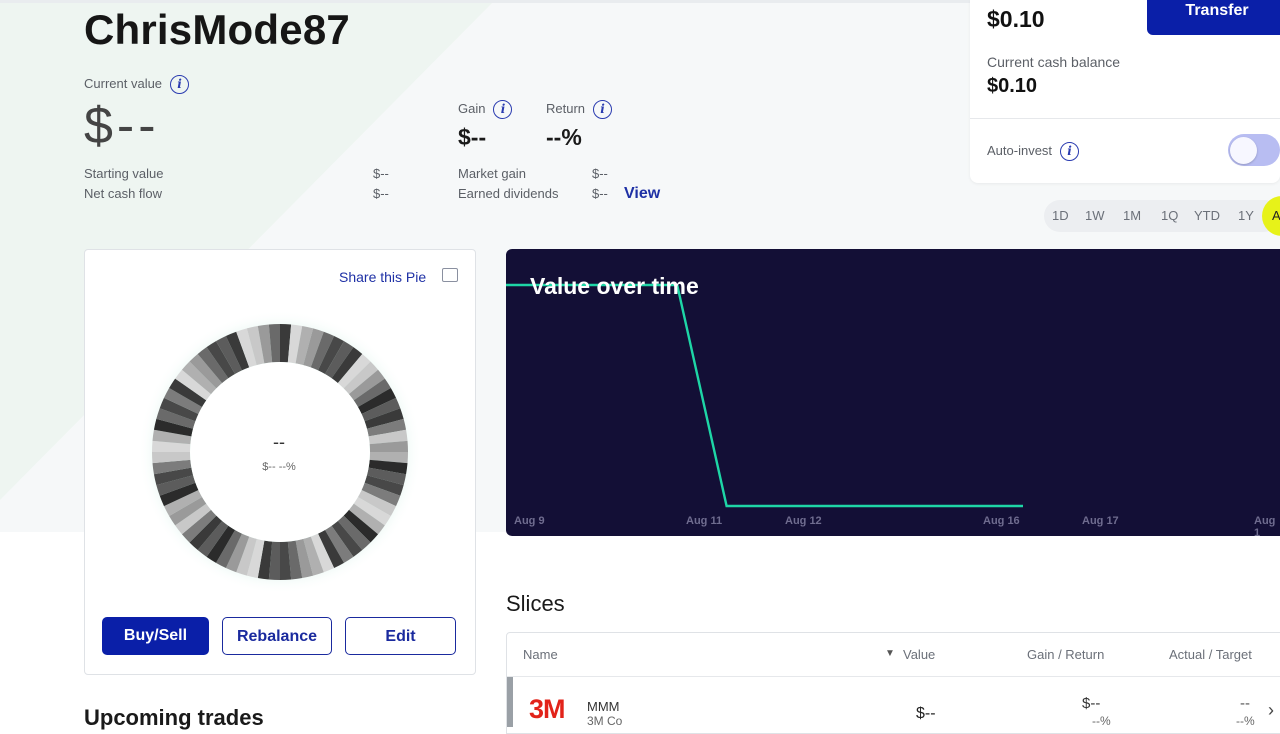 The image size is (1280, 734). What do you see at coordinates (155, 636) in the screenshot?
I see `buy-sell-button: Buy/Sell` at bounding box center [155, 636].